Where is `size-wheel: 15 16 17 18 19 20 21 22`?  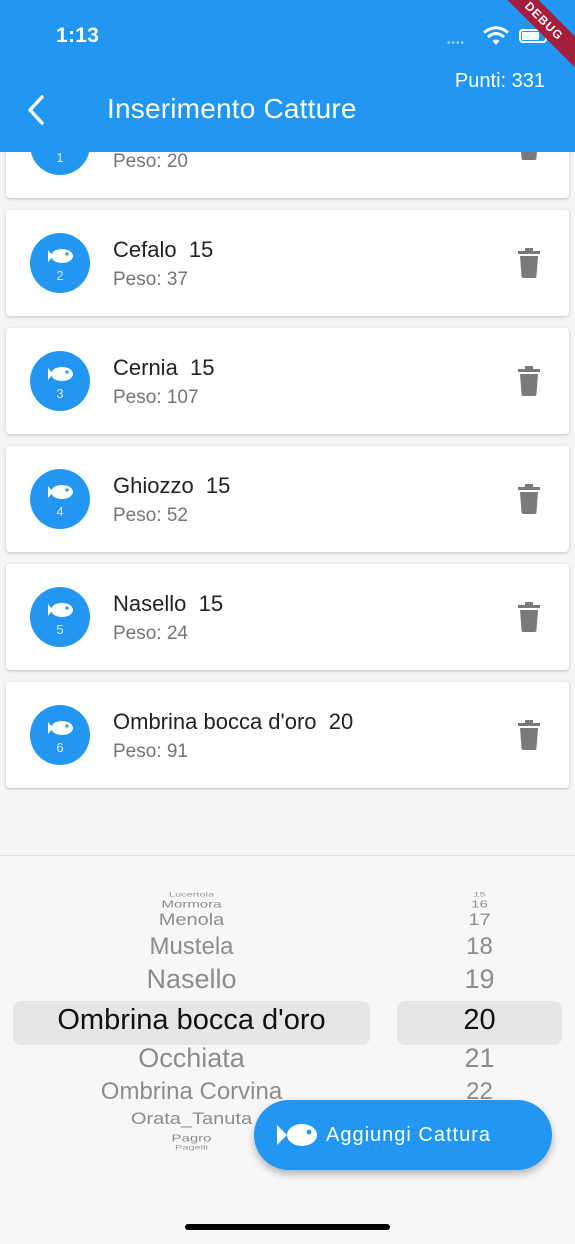 size-wheel: 15 16 17 18 19 20 21 22 is located at coordinates (479, 1050).